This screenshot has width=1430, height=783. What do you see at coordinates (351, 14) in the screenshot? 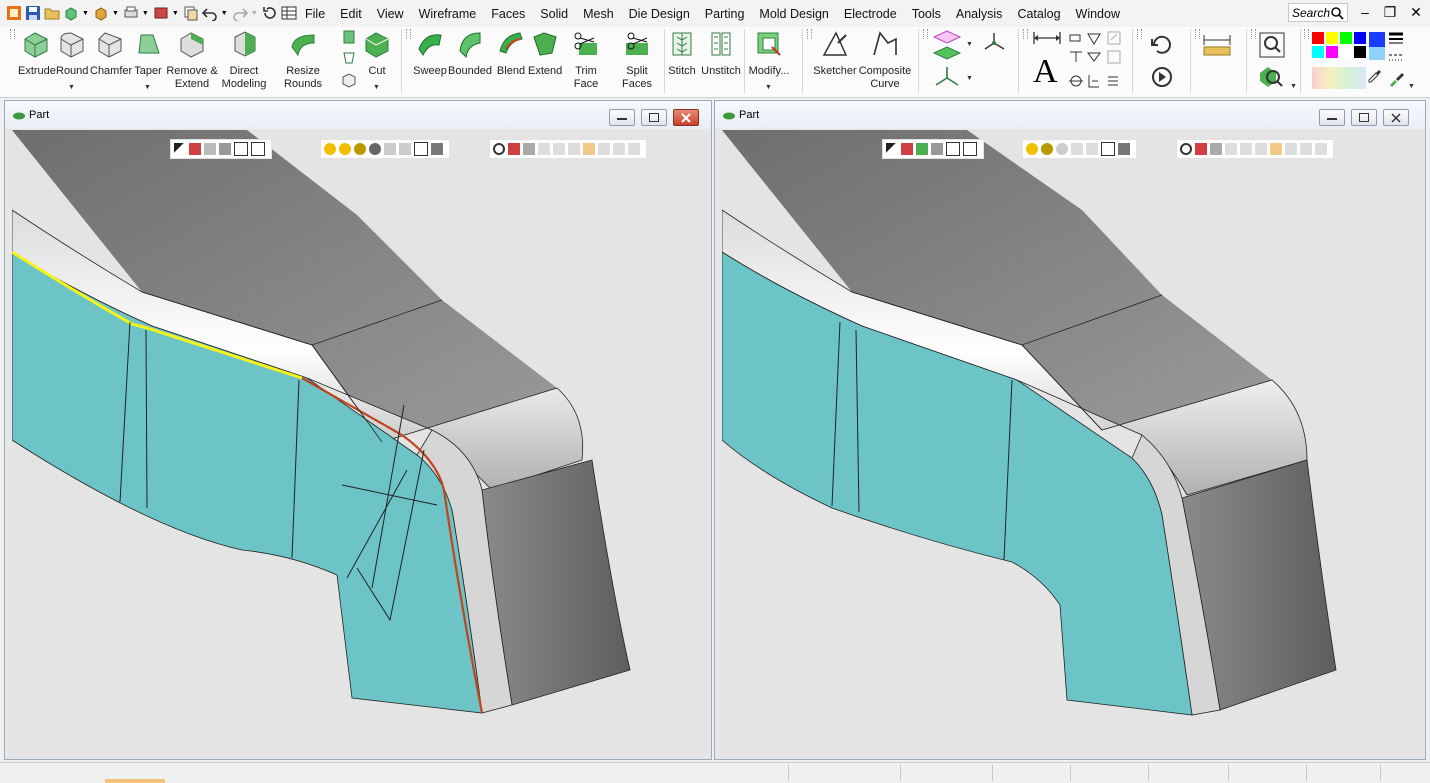
I see `menu-edit: Edit` at bounding box center [351, 14].